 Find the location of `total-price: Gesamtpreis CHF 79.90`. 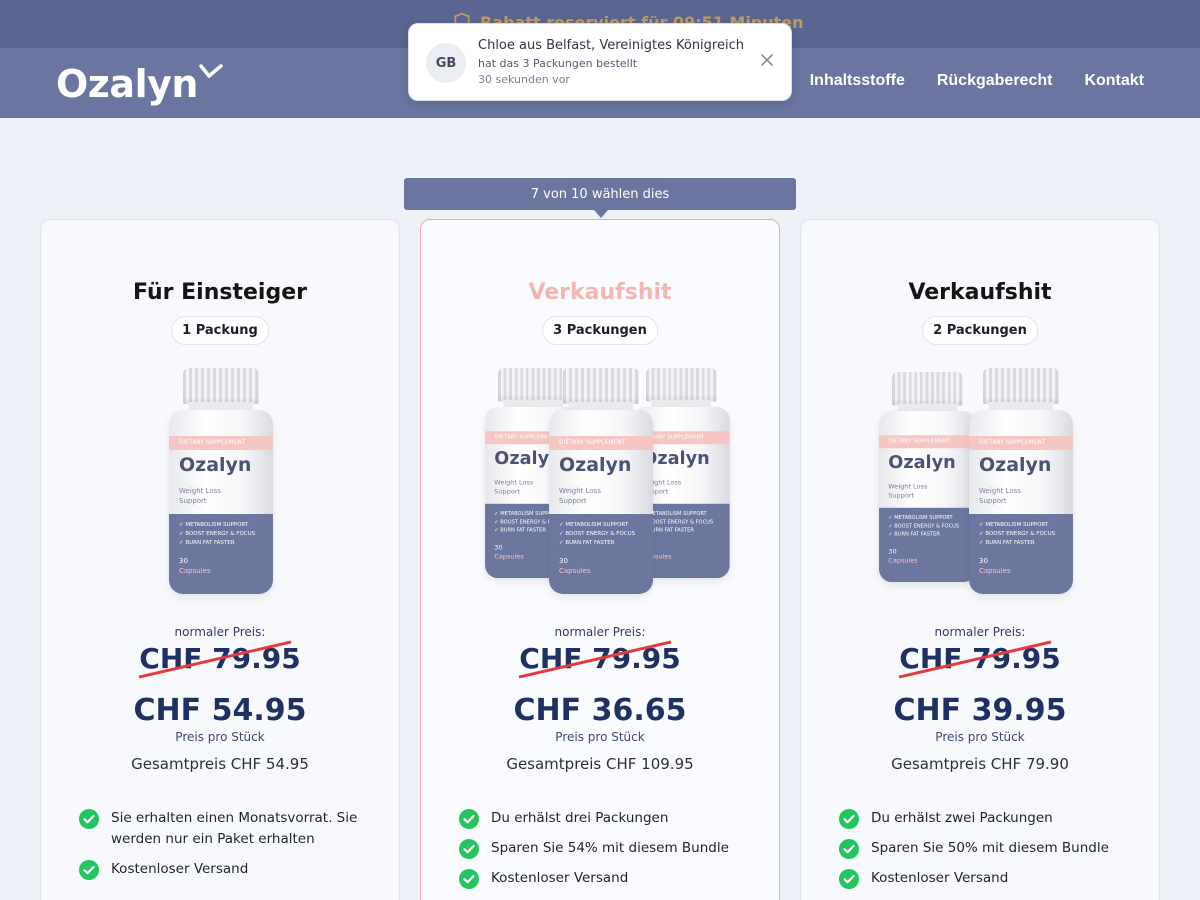

total-price: Gesamtpreis CHF 79.90 is located at coordinates (980, 764).